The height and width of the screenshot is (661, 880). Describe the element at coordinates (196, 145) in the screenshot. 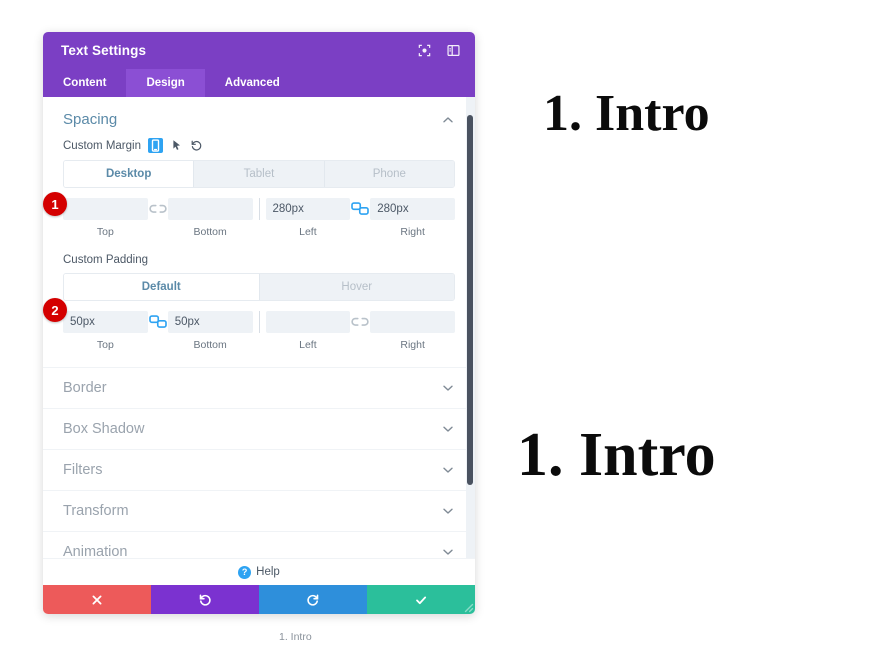

I see `reset-undo-icon` at that location.